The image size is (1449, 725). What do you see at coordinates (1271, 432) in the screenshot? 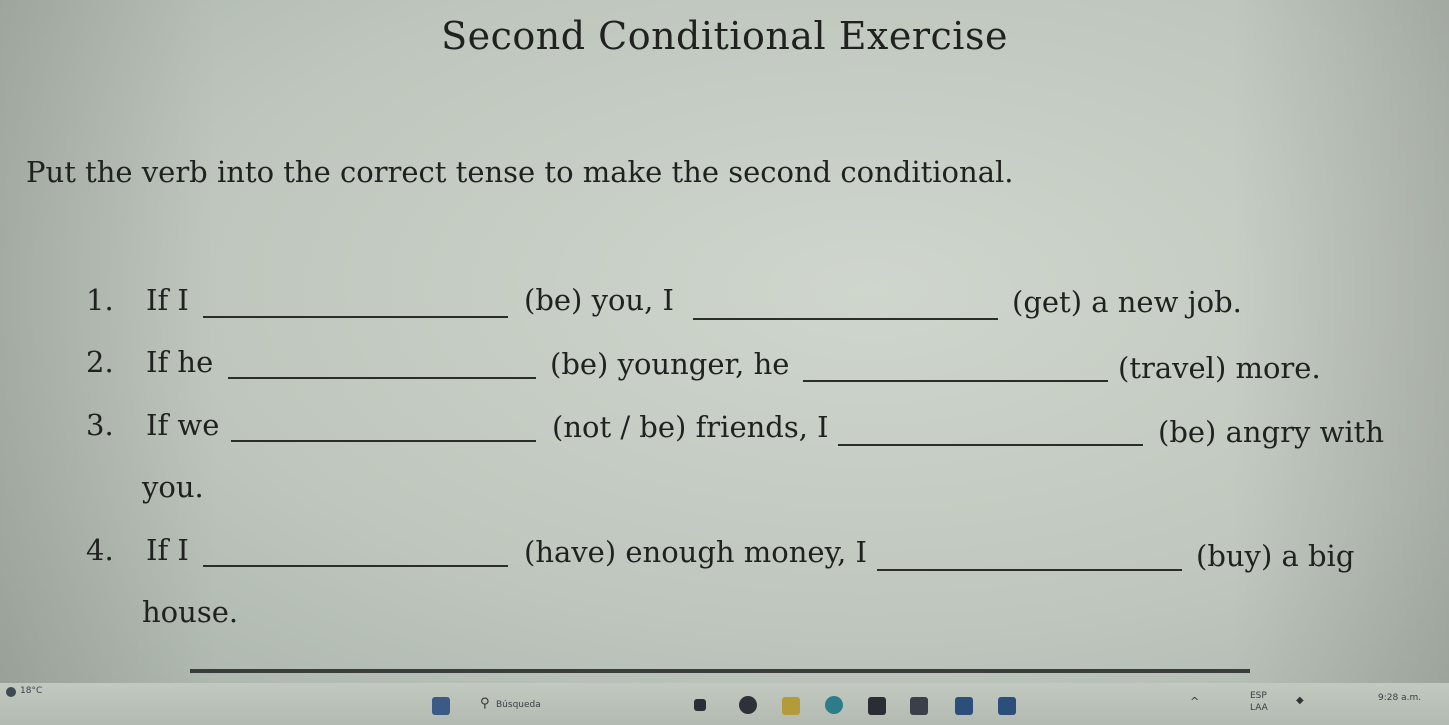
I see `item-part3: (be) angry with` at bounding box center [1271, 432].